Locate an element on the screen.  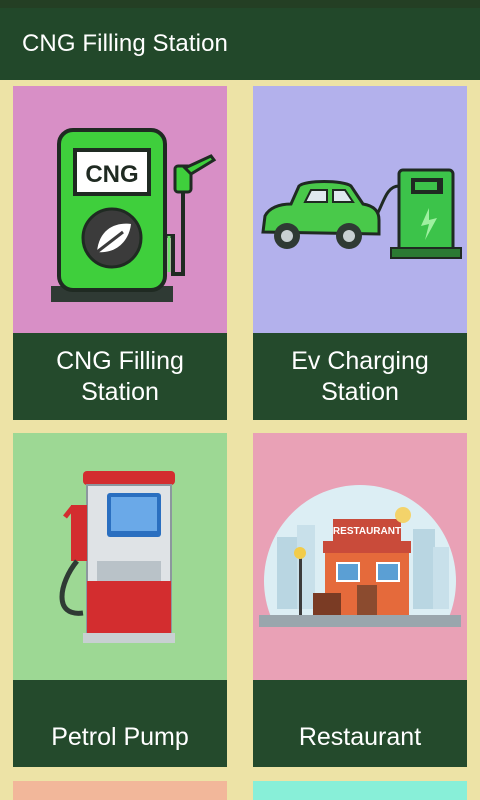
card-label: Ev Charging Station is located at coordinates (360, 376).